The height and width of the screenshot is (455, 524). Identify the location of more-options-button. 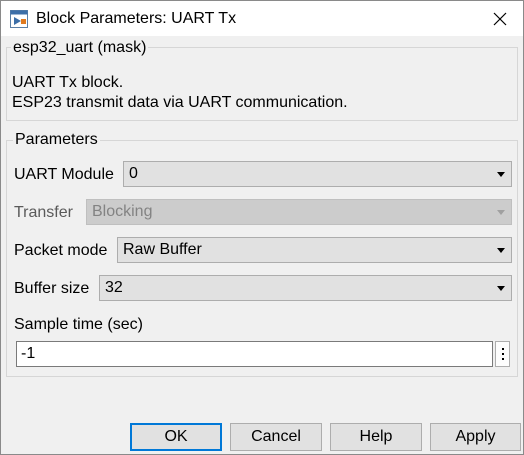
(502, 354).